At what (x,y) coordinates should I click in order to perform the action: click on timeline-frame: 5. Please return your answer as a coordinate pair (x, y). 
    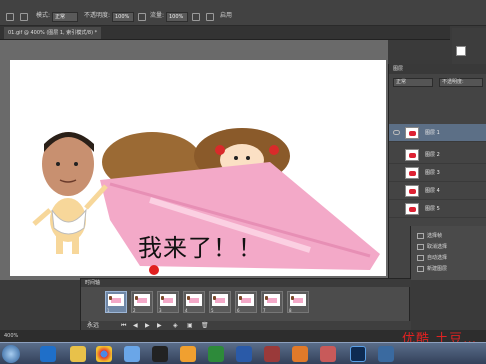
    Looking at the image, I should click on (220, 302).